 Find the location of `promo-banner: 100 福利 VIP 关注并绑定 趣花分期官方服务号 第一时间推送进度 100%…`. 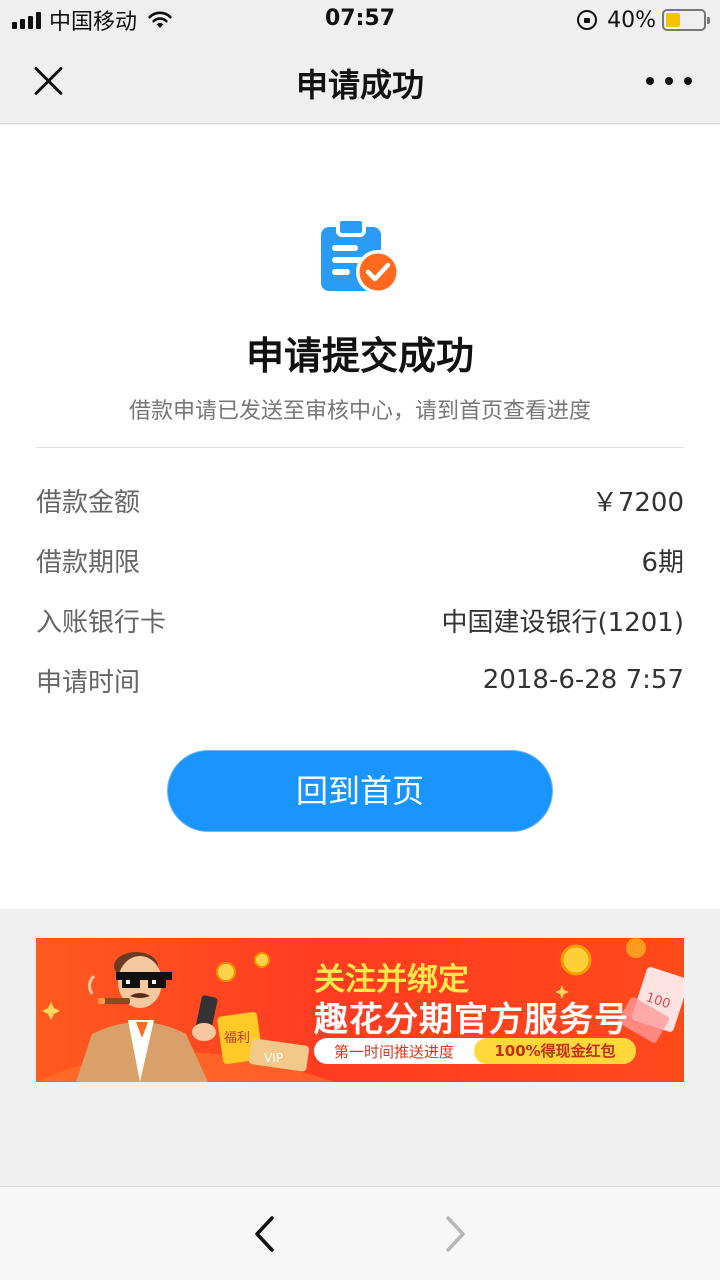

promo-banner: 100 福利 VIP 关注并绑定 趣花分期官方服务号 第一时间推送进度 100%… is located at coordinates (360, 1010).